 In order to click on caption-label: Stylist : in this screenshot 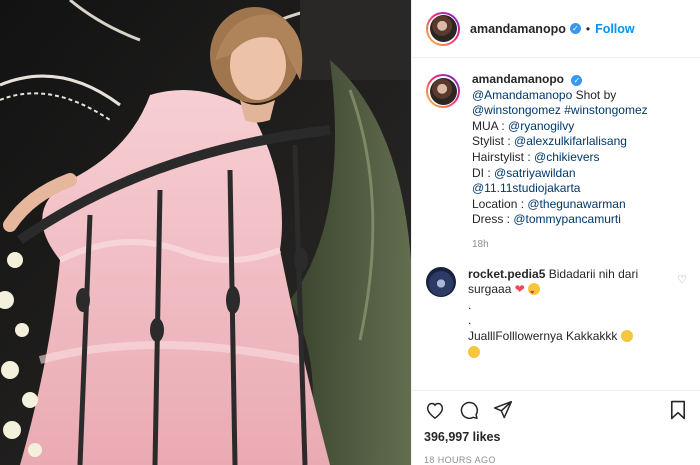, I will do `click(493, 141)`.